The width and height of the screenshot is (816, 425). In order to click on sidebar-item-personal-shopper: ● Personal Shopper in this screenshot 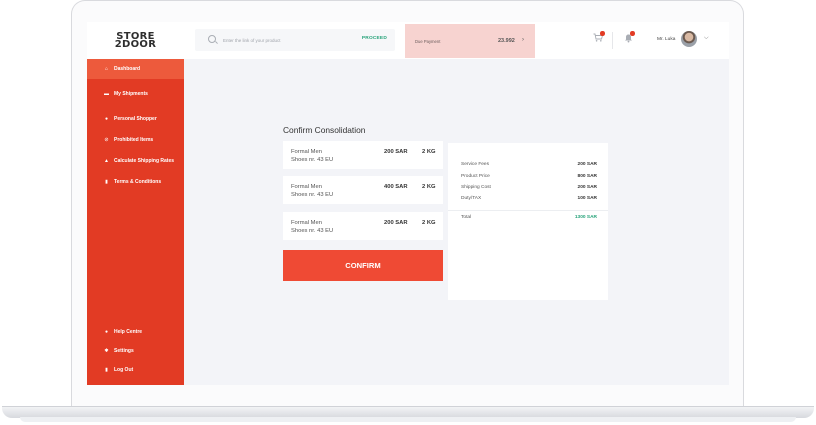, I will do `click(135, 119)`.